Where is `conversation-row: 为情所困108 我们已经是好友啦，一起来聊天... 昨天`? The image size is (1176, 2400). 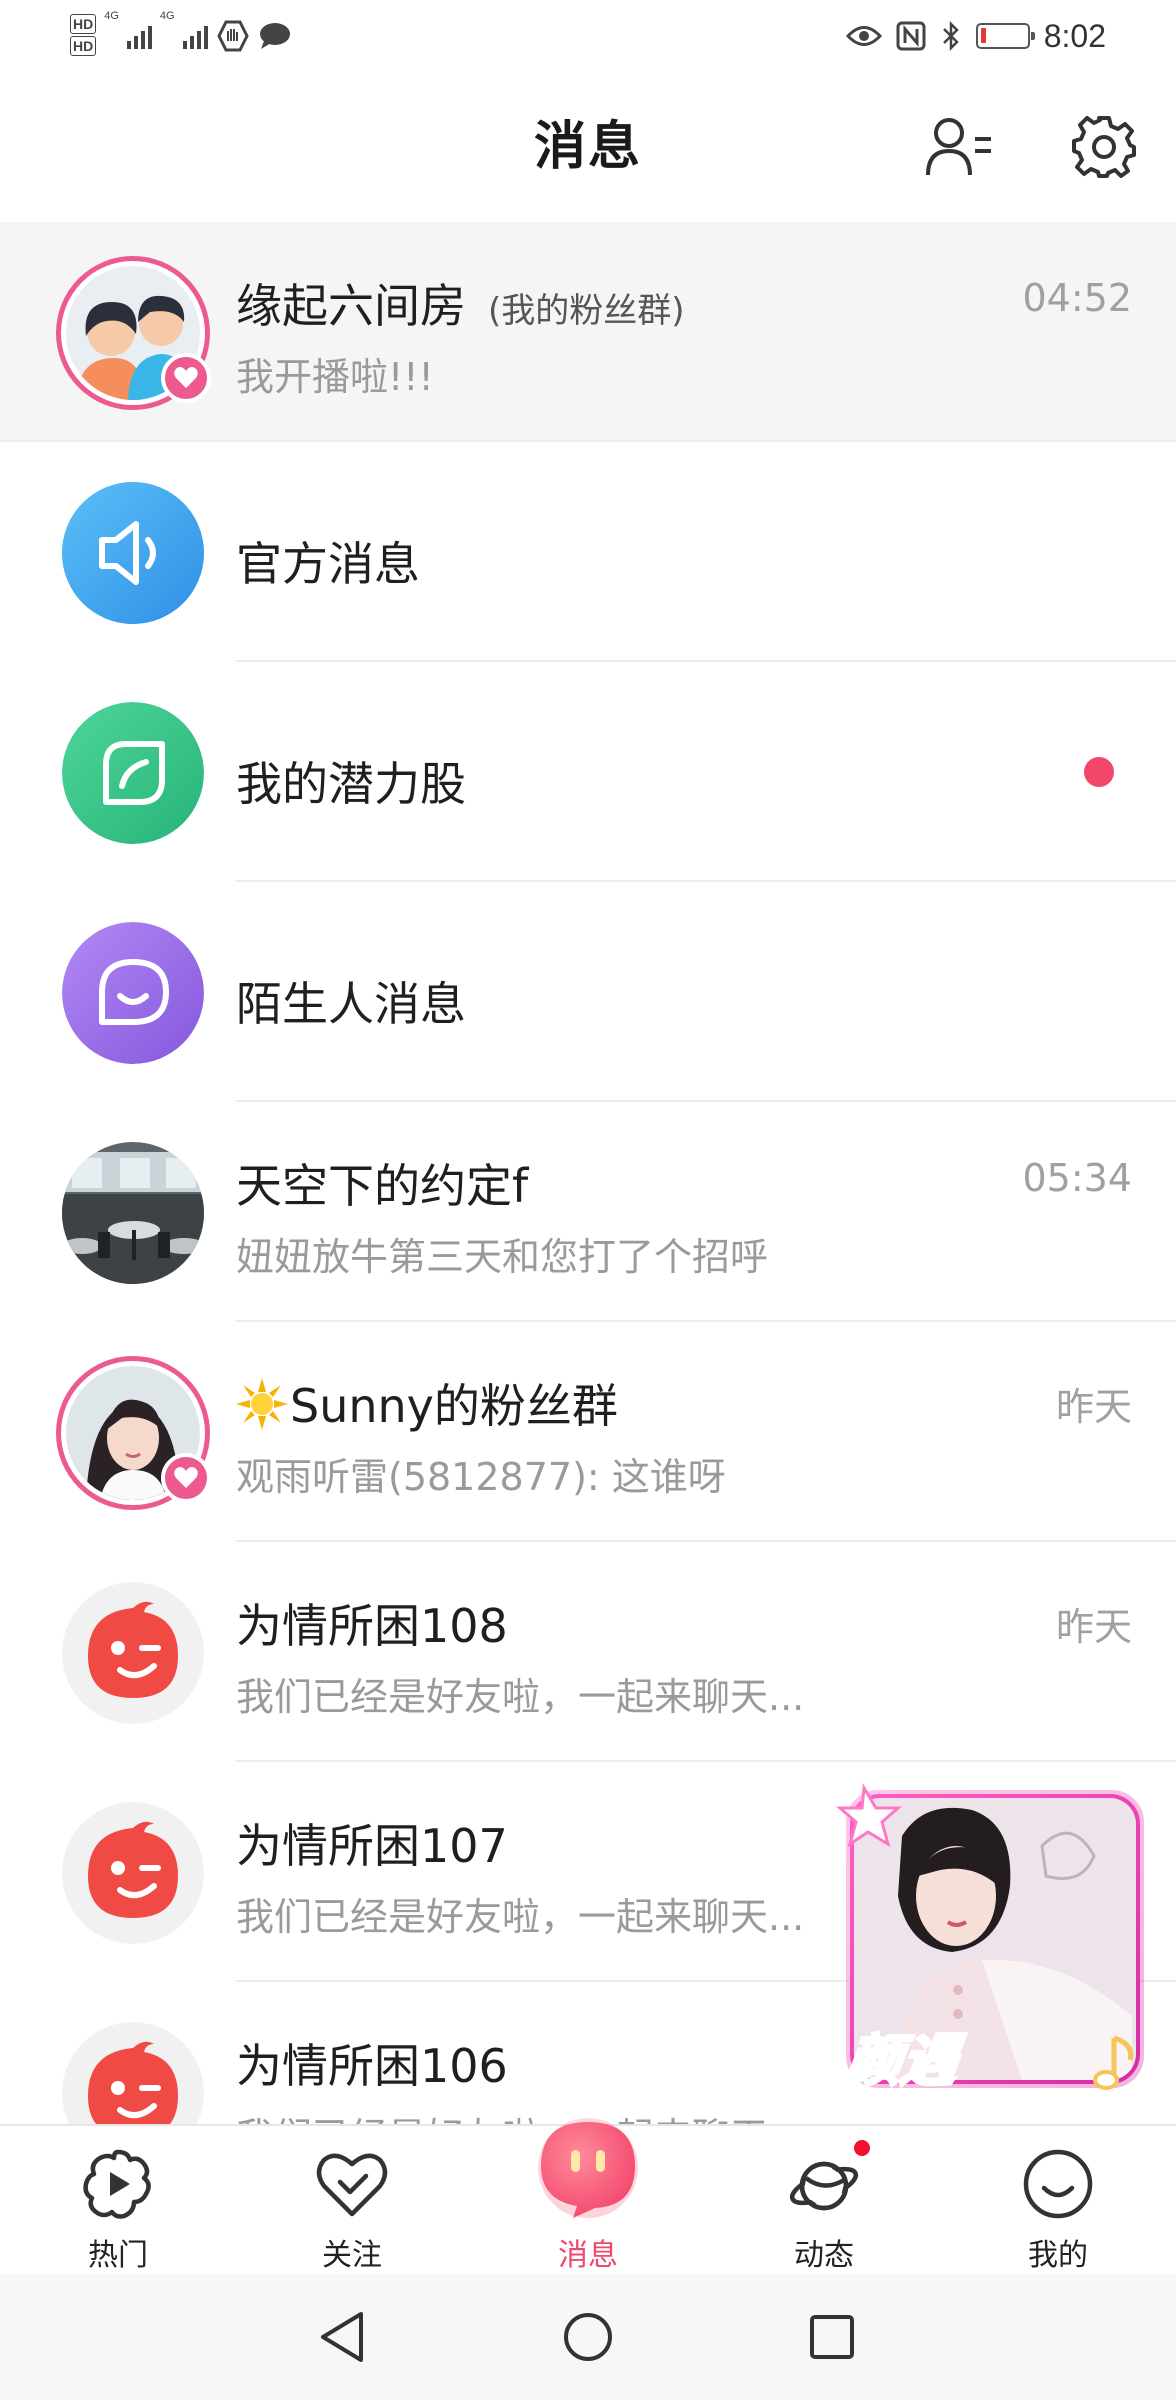
conversation-row: 为情所困108 我们已经是好友啦，一起来聊天... 昨天 is located at coordinates (588, 1652).